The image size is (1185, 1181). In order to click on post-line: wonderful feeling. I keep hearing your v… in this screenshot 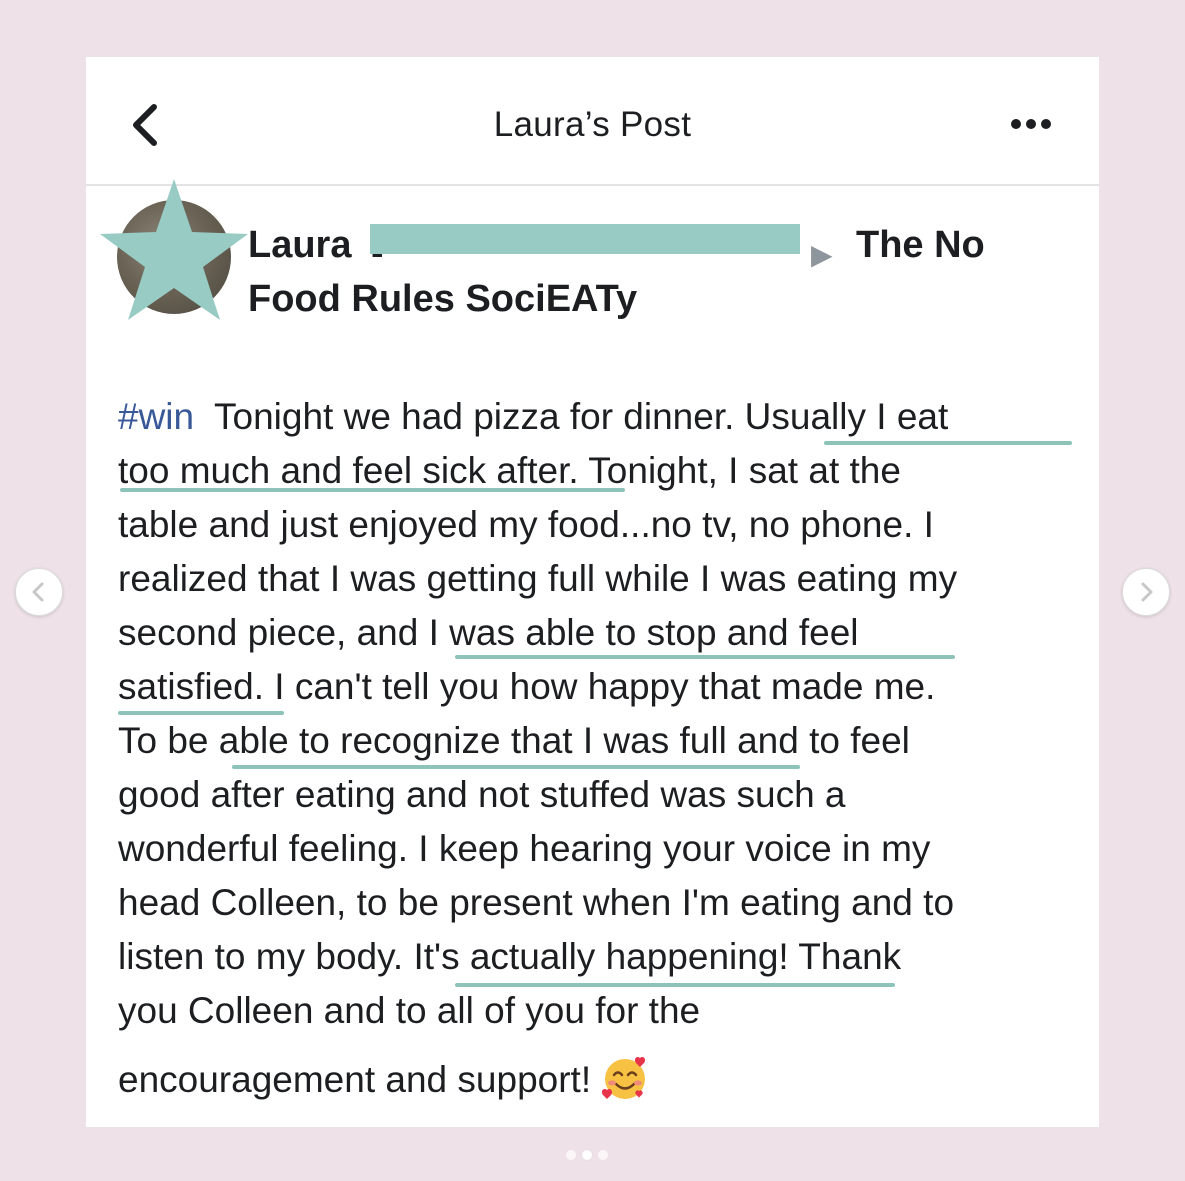, I will do `click(524, 848)`.